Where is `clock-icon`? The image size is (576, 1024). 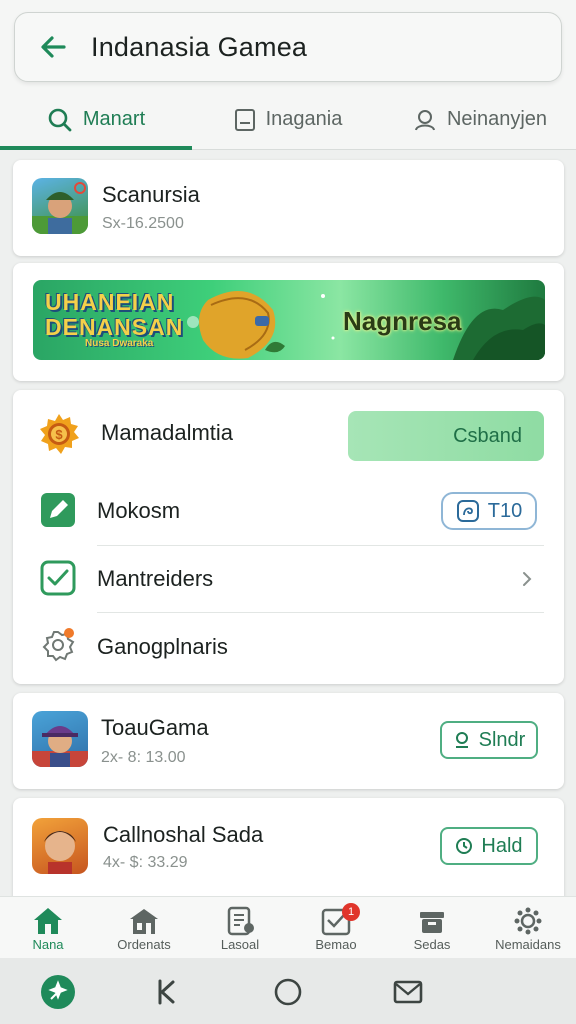
clock-icon is located at coordinates (464, 846).